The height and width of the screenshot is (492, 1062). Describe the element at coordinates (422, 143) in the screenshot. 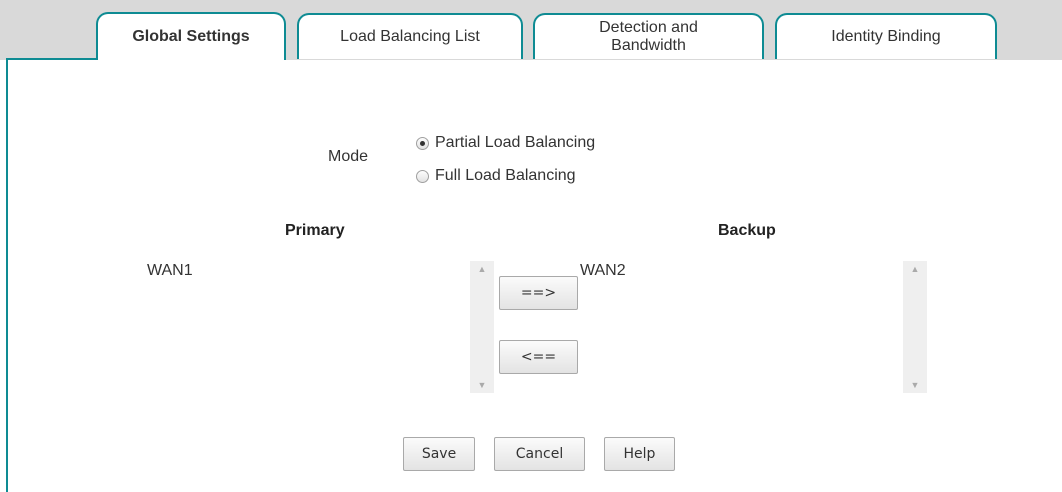

I see `partial-load-balancing-radio` at that location.